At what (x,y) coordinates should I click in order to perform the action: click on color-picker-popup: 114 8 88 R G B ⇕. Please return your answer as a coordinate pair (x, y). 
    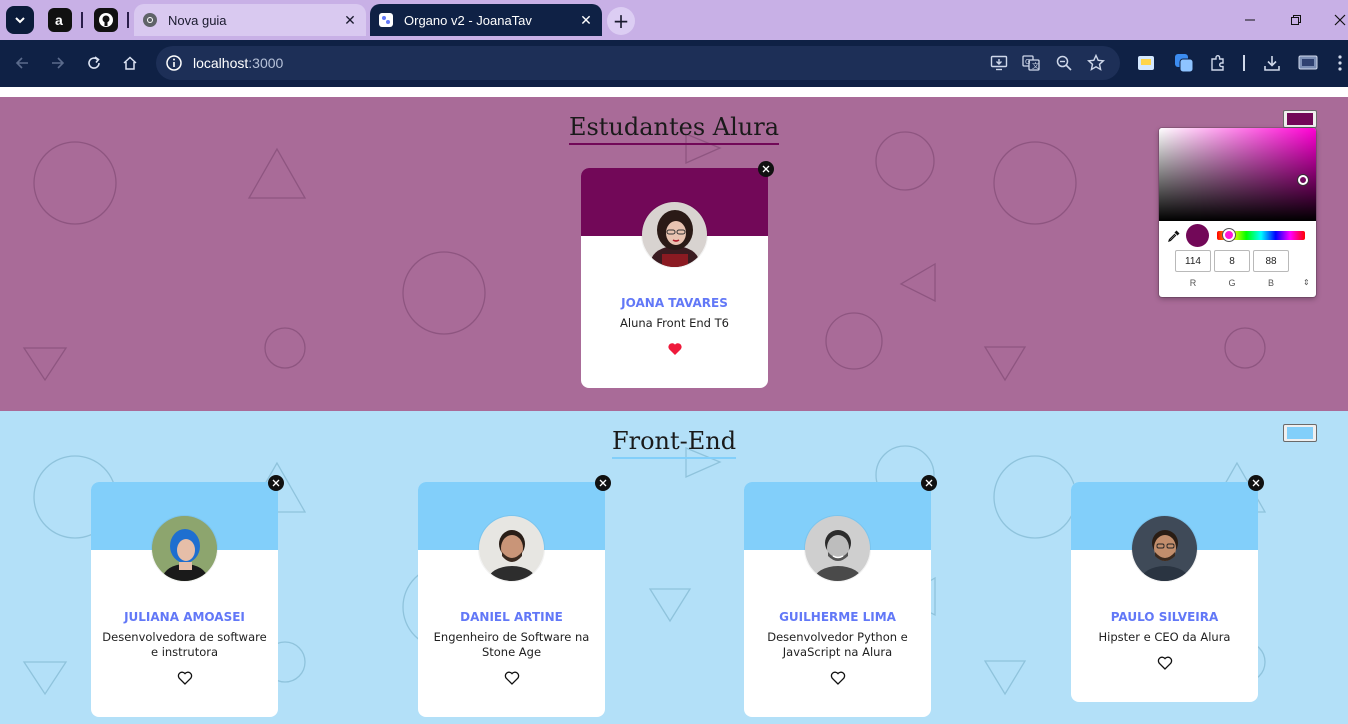
    Looking at the image, I should click on (1237, 212).